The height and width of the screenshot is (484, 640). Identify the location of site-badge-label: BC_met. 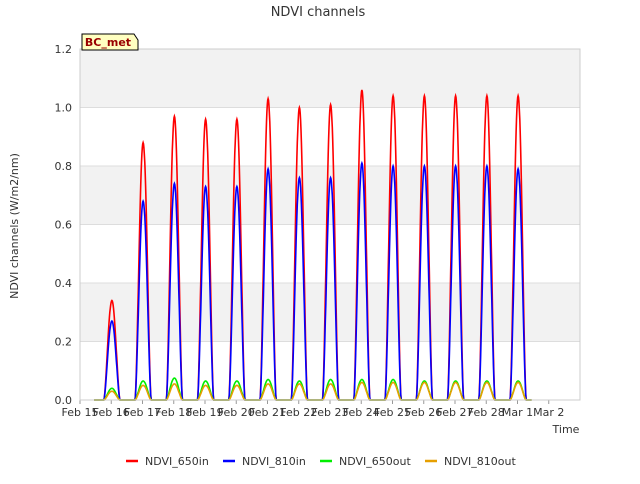
(108, 42).